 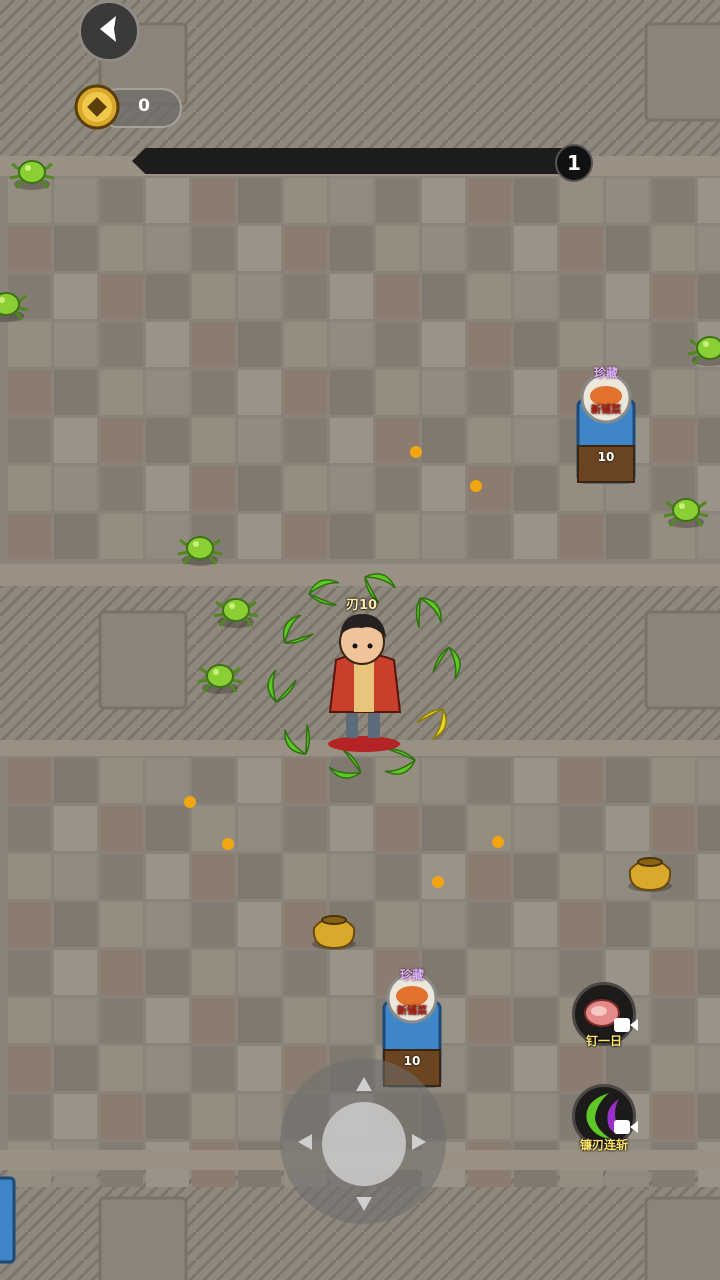 What do you see at coordinates (364, 1144) in the screenshot?
I see `joystick-knob` at bounding box center [364, 1144].